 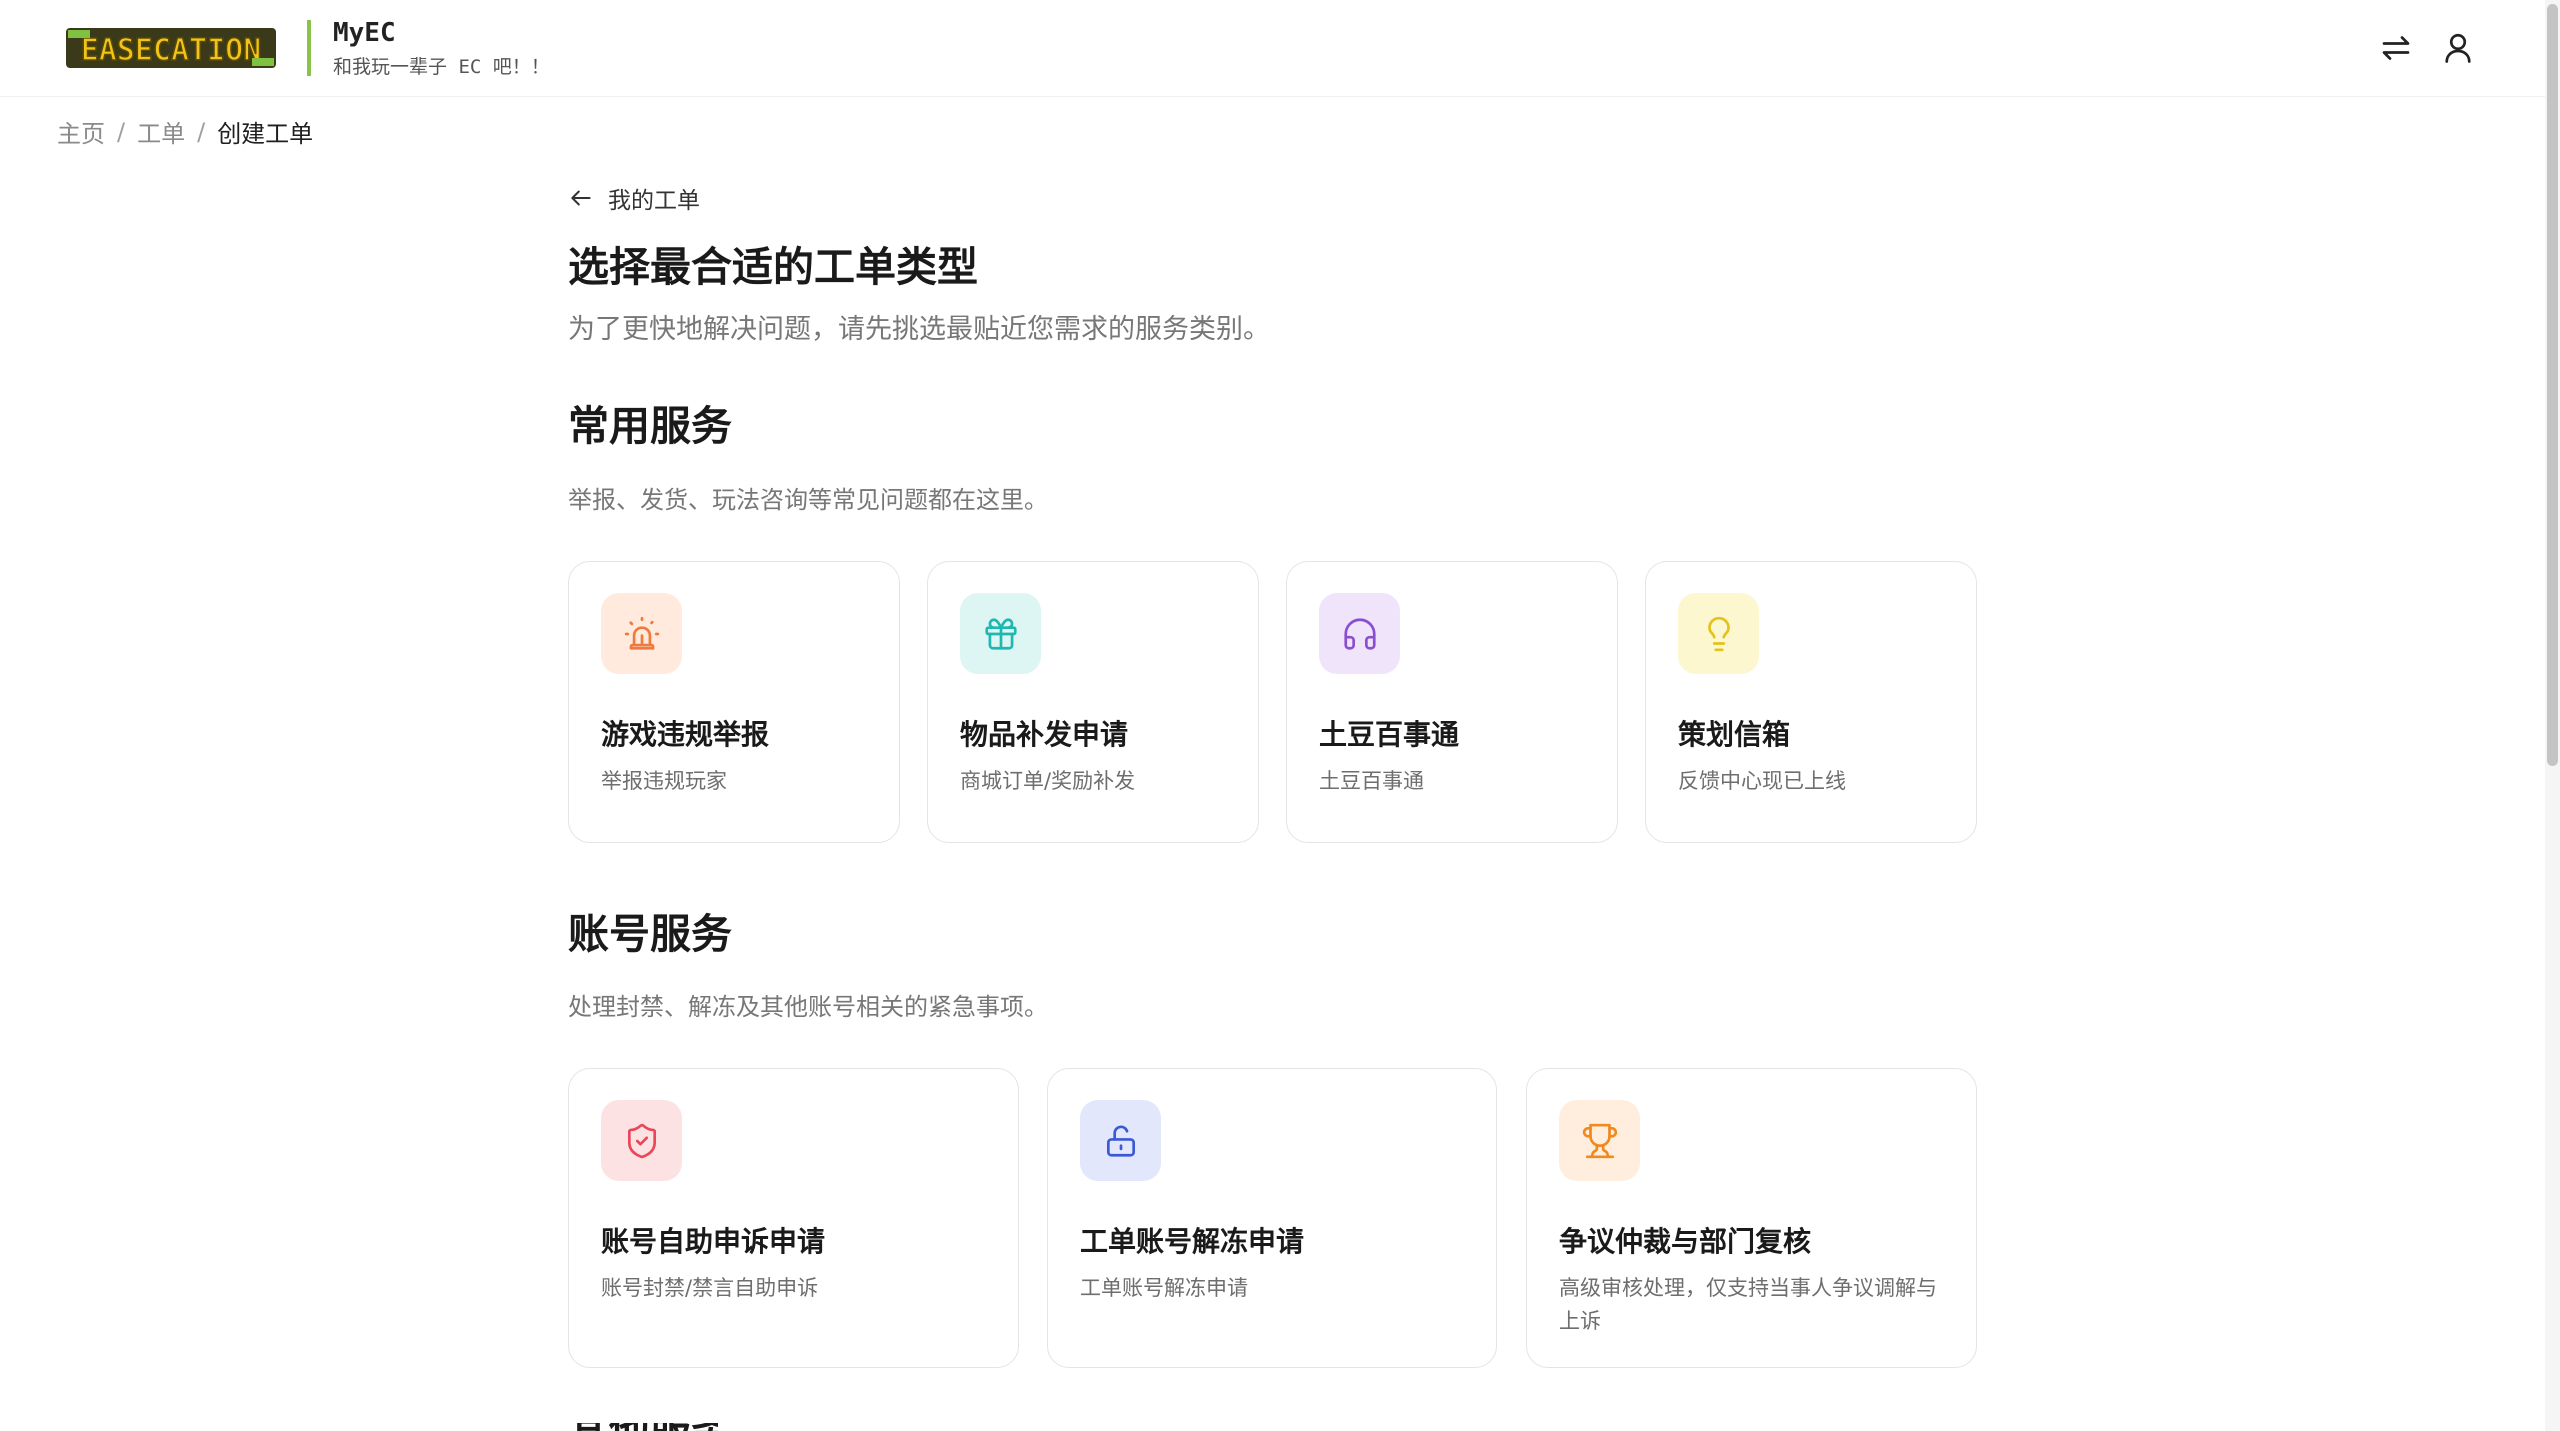 I want to click on svg-text: EASECATION, so click(x=171, y=50).